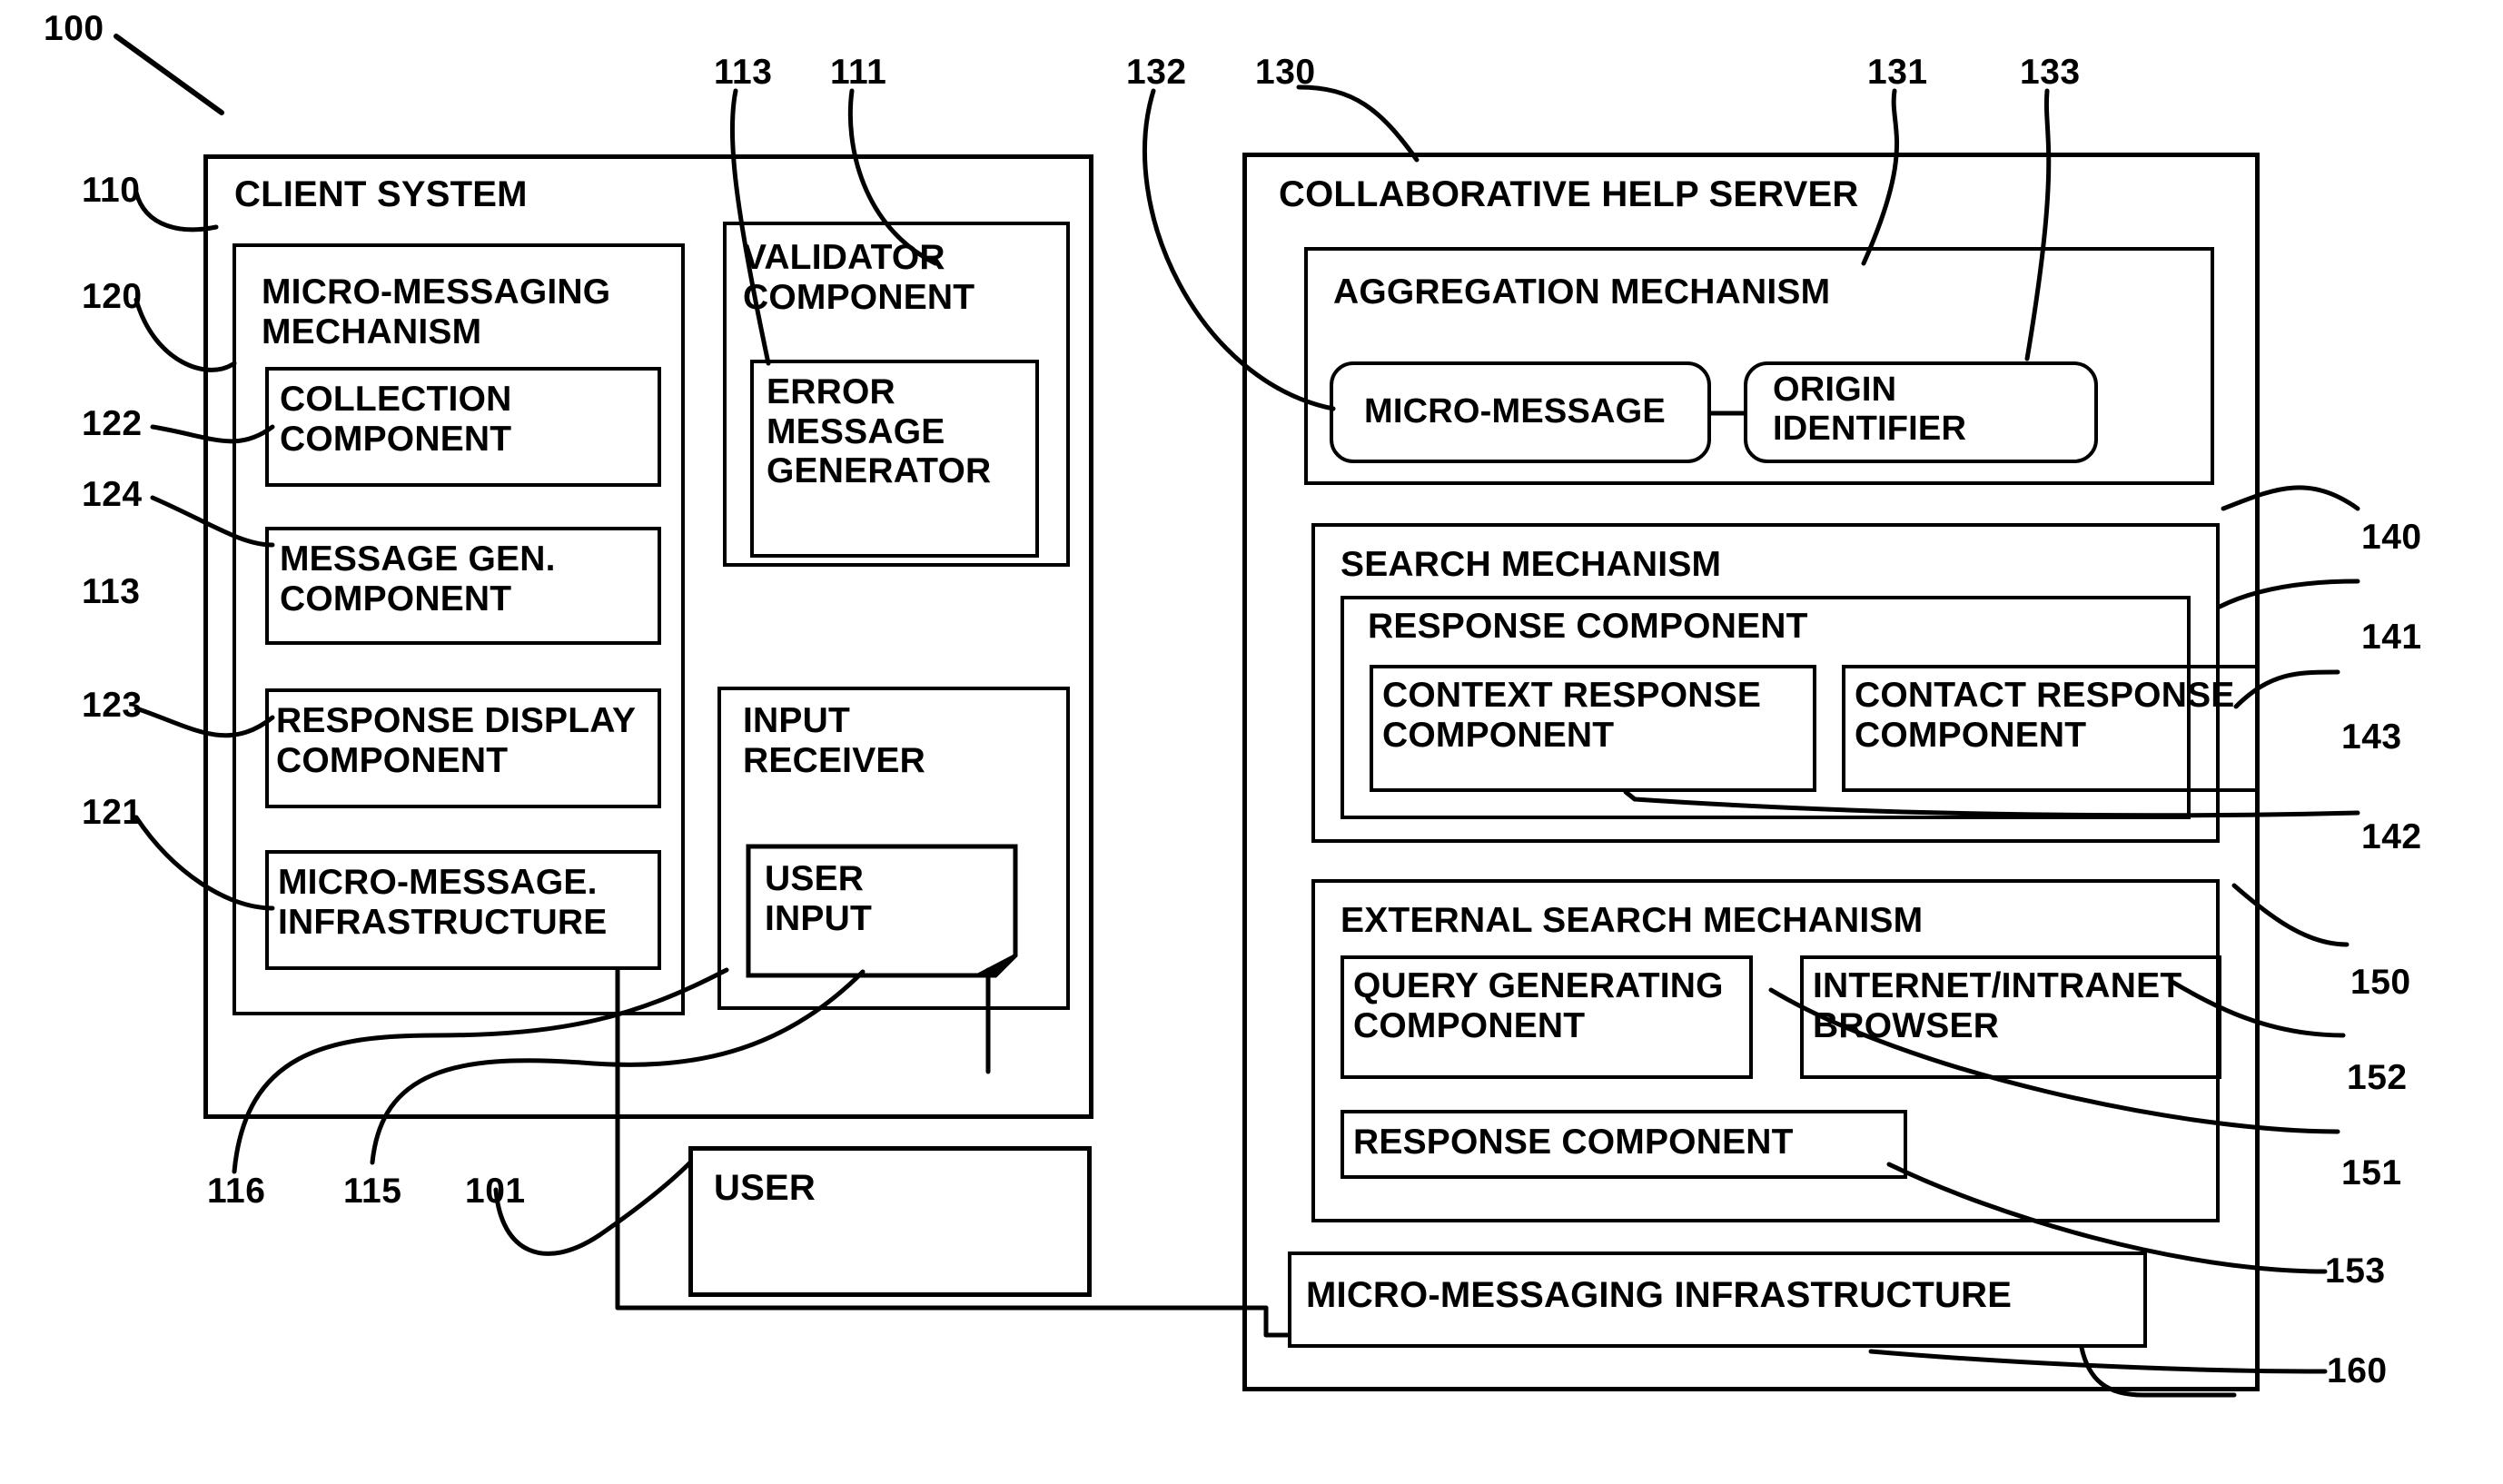 The height and width of the screenshot is (1484, 2503). Describe the element at coordinates (743, 72) in the screenshot. I see `ref-error-message-generator: 113` at that location.